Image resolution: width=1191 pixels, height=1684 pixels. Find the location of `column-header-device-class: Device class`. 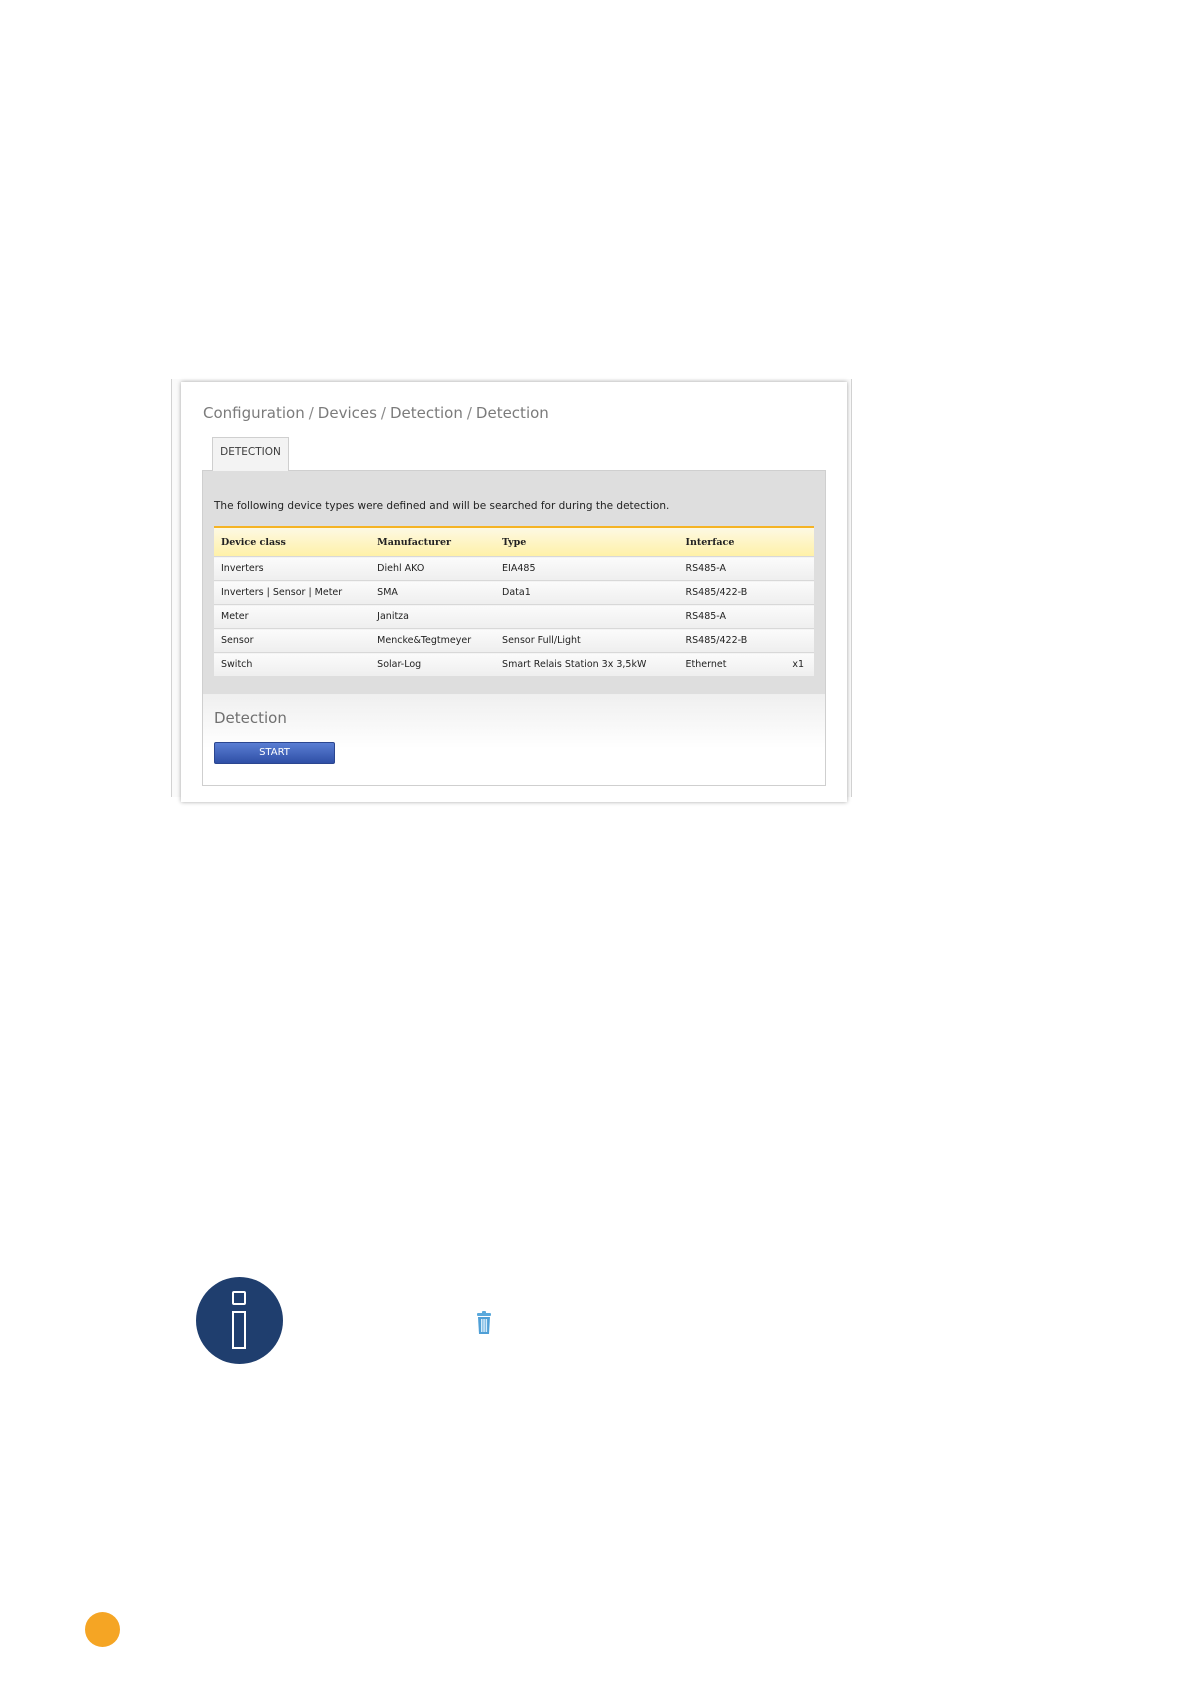

column-header-device-class: Device class is located at coordinates (292, 541).